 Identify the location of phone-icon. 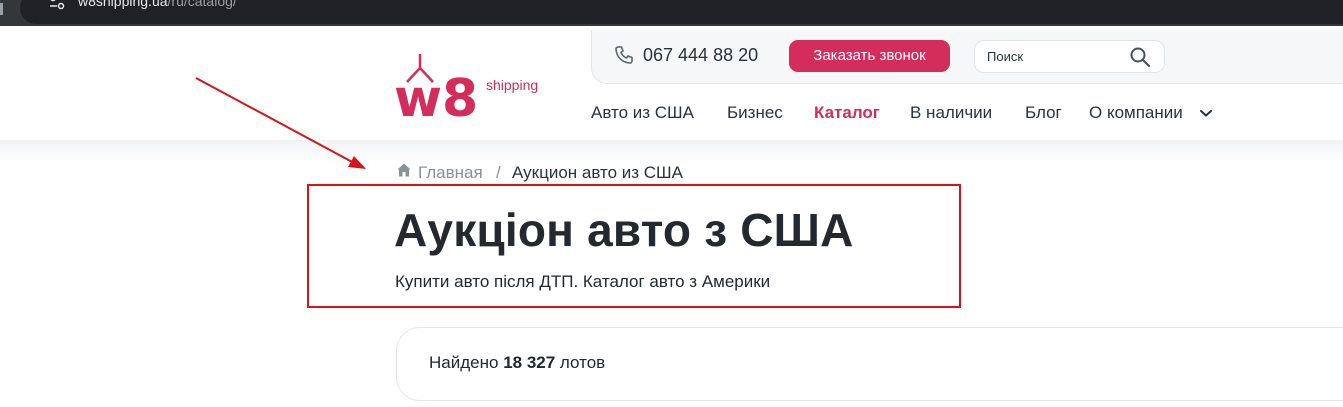
(624, 55).